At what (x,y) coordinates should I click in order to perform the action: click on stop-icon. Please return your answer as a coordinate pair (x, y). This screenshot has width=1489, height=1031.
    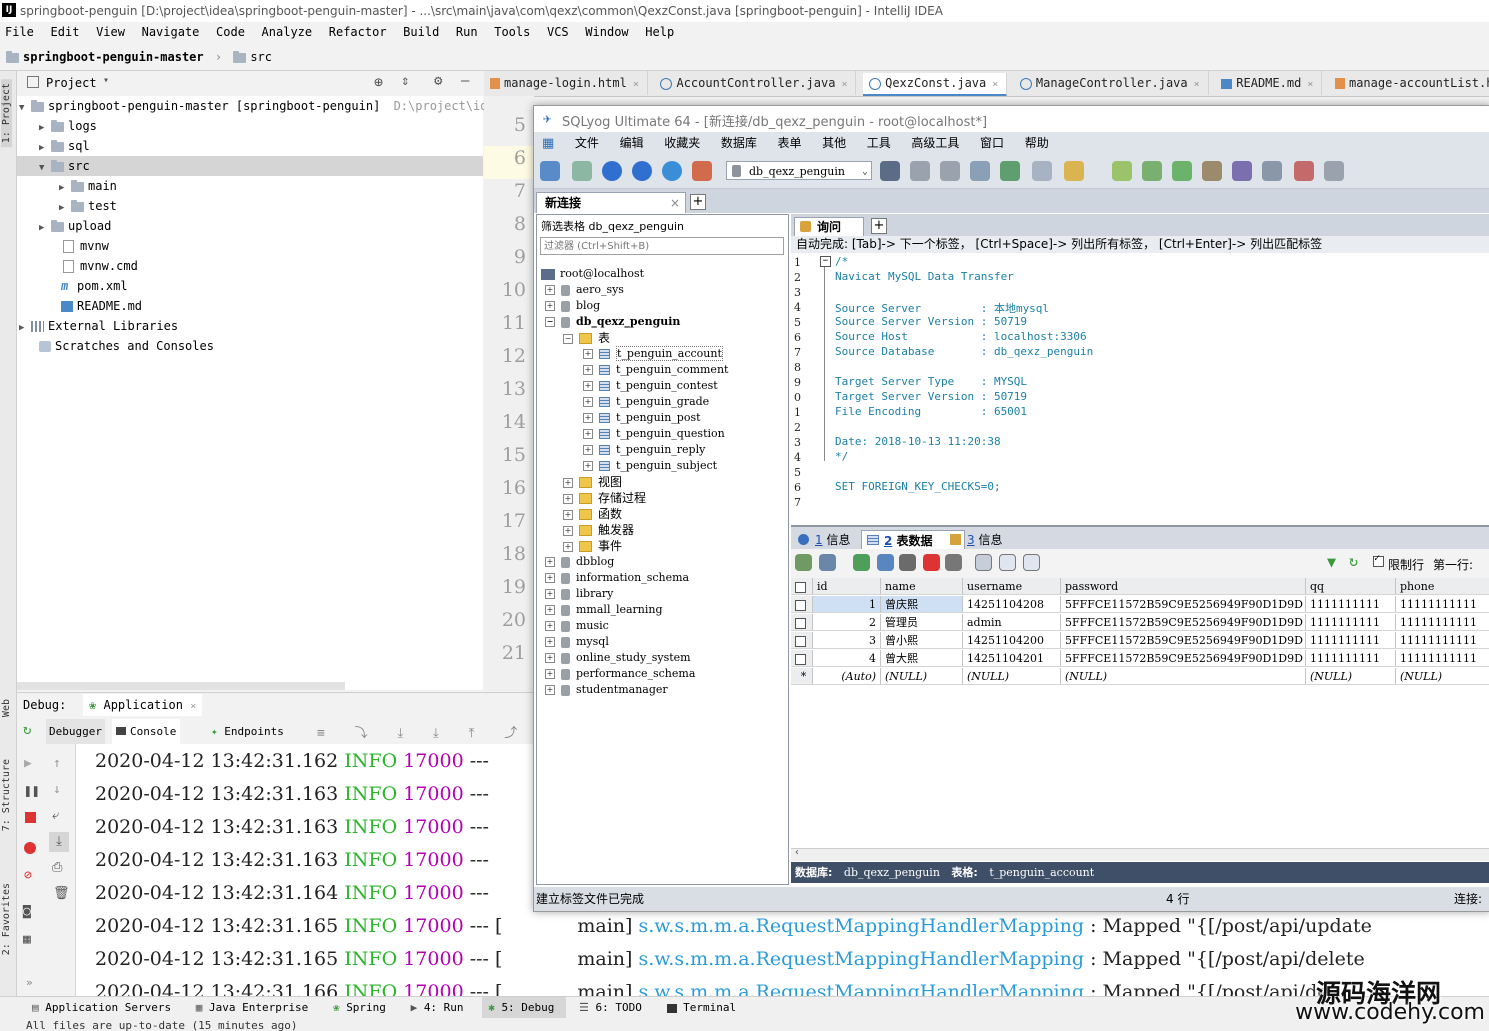
    Looking at the image, I should click on (30, 817).